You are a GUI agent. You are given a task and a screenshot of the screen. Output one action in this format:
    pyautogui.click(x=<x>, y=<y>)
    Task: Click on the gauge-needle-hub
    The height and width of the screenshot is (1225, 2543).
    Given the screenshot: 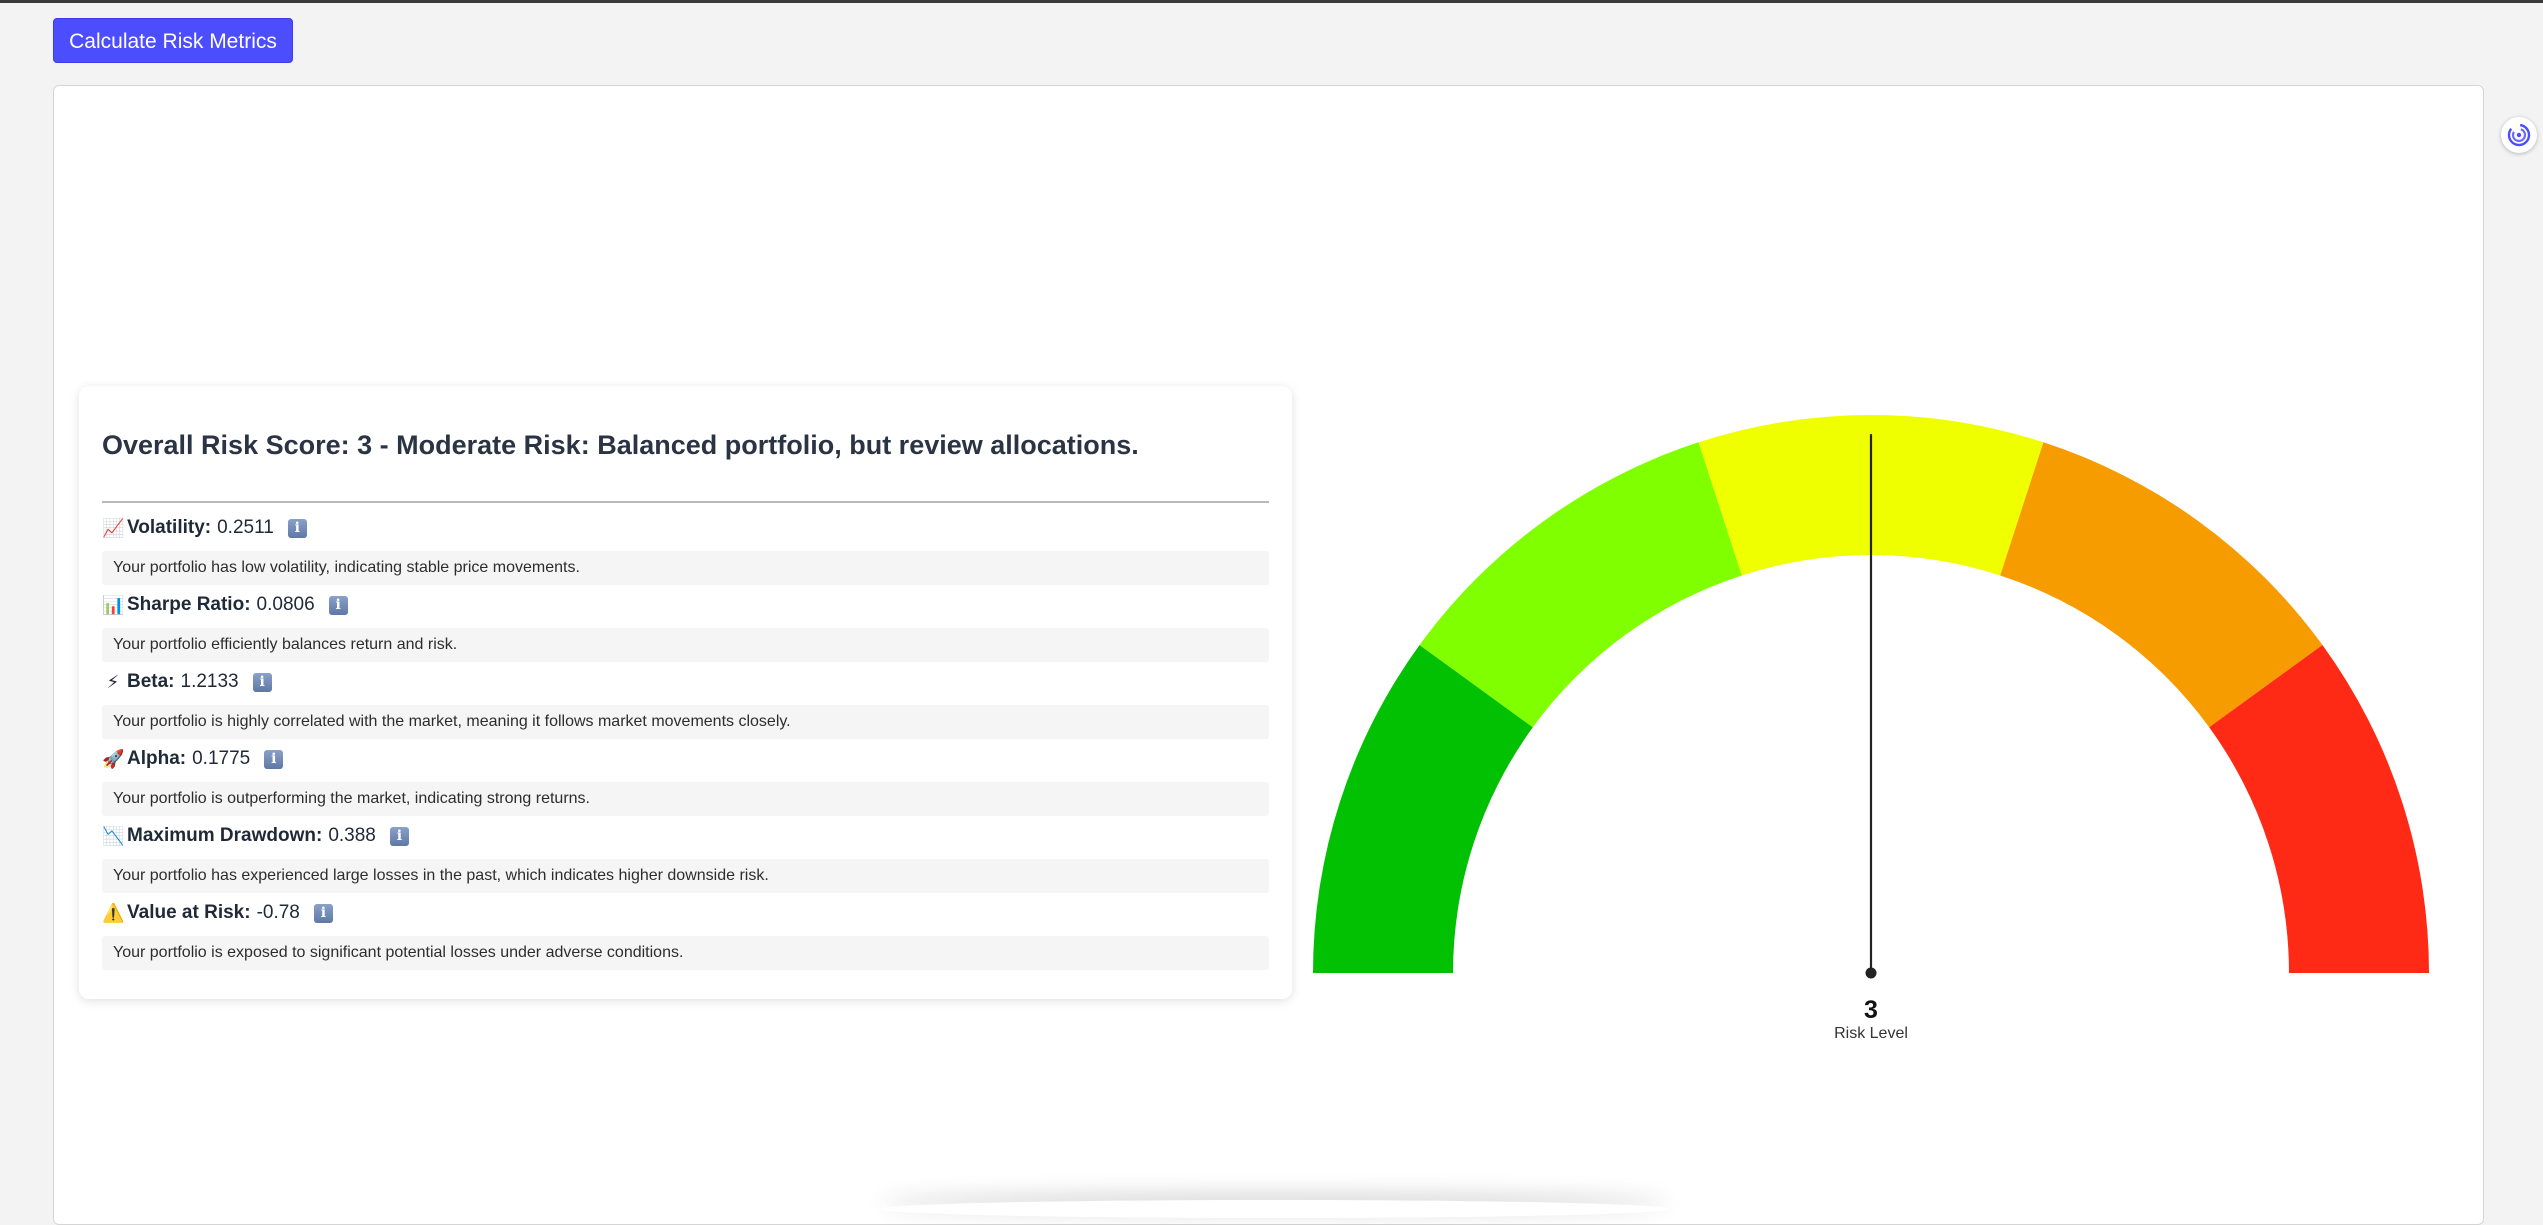 What is the action you would take?
    pyautogui.click(x=1871, y=973)
    